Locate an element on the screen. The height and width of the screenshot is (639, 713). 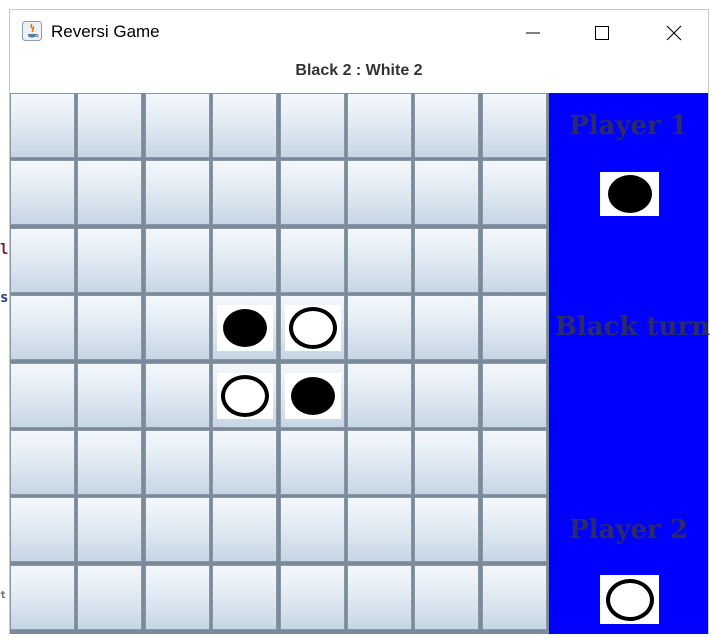
maximize-icon is located at coordinates (602, 33).